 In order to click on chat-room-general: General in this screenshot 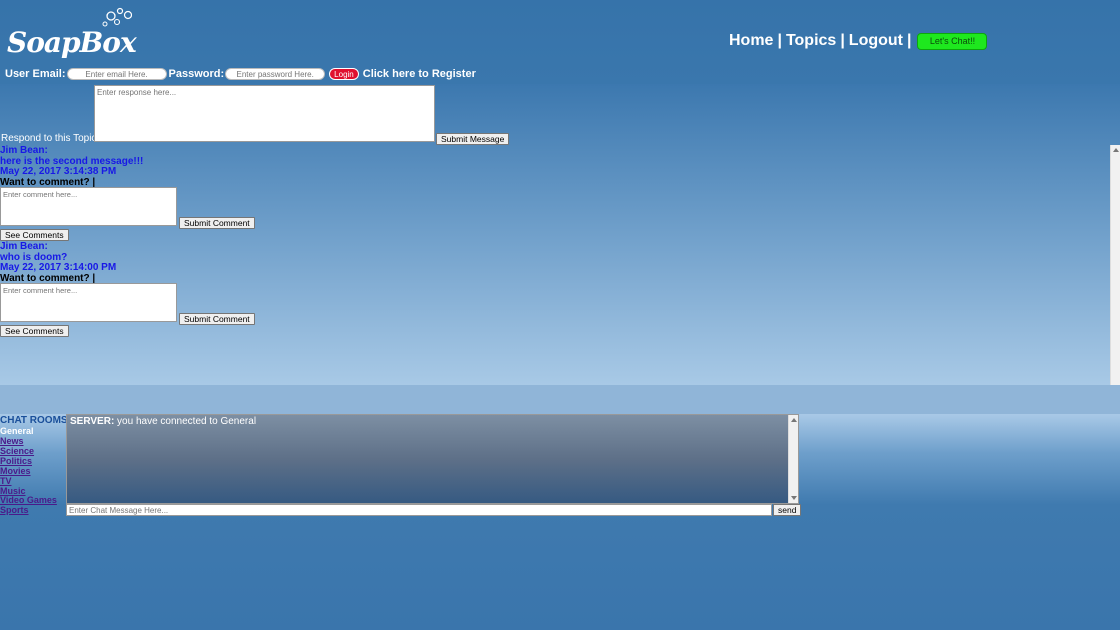, I will do `click(17, 431)`.